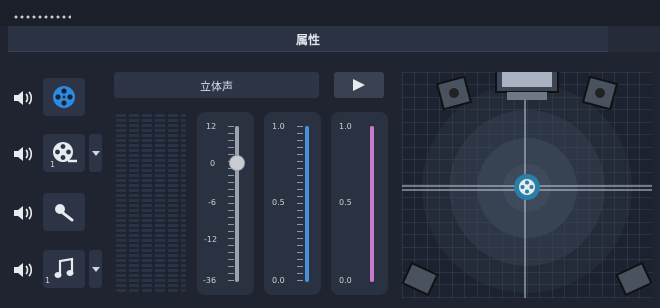  What do you see at coordinates (330, 13) in the screenshot?
I see `top-bar` at bounding box center [330, 13].